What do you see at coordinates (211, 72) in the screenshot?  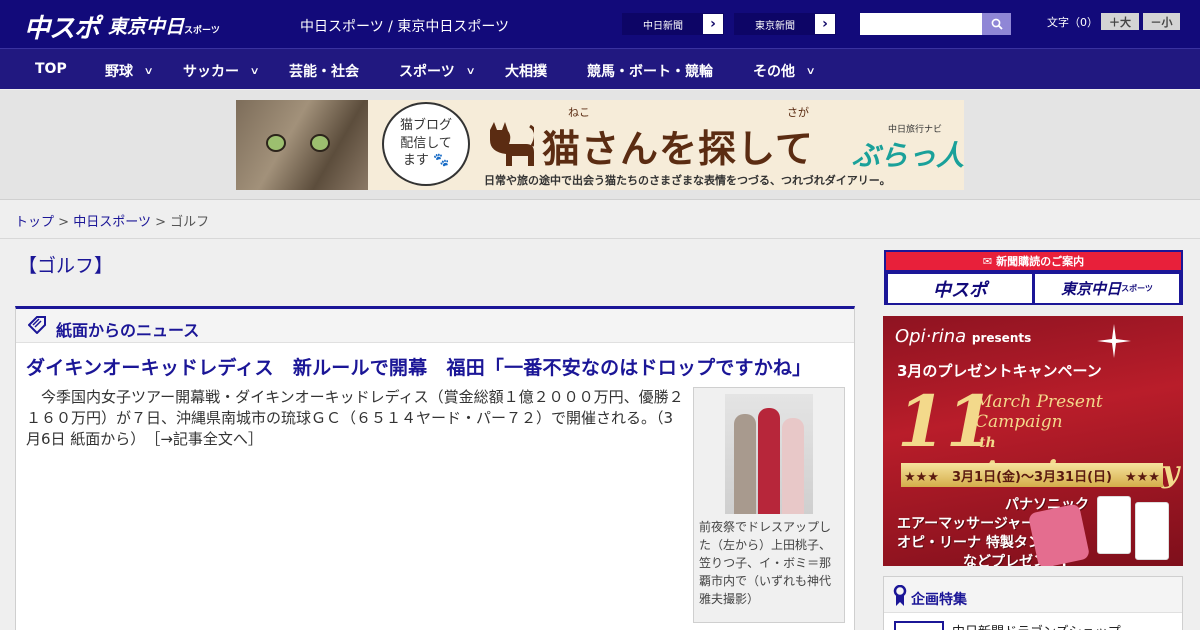 I see `nav-item-label: サッカー` at bounding box center [211, 72].